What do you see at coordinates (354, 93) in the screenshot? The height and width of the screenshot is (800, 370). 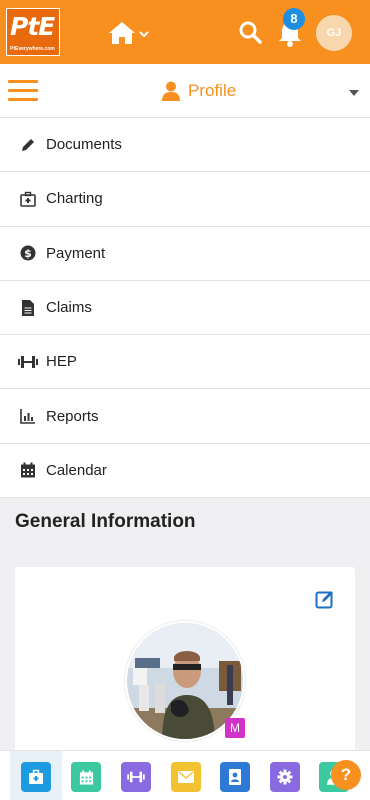 I see `caret-down-icon` at bounding box center [354, 93].